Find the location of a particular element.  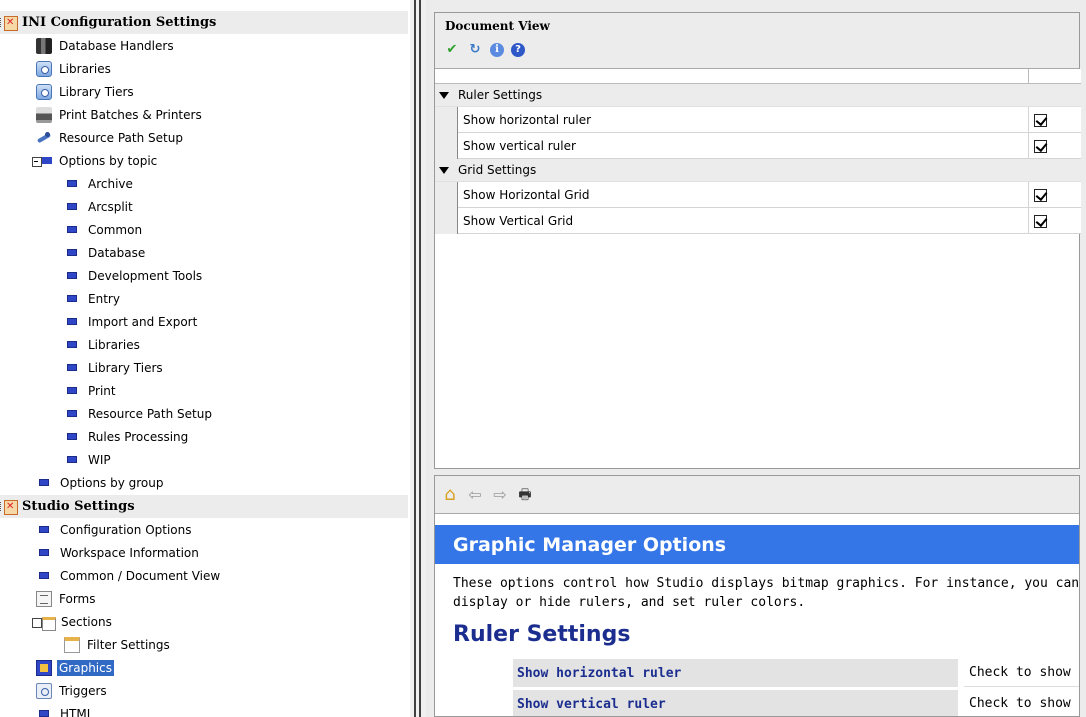

tree-item-common-document-view: Common / Document View is located at coordinates (129, 575).